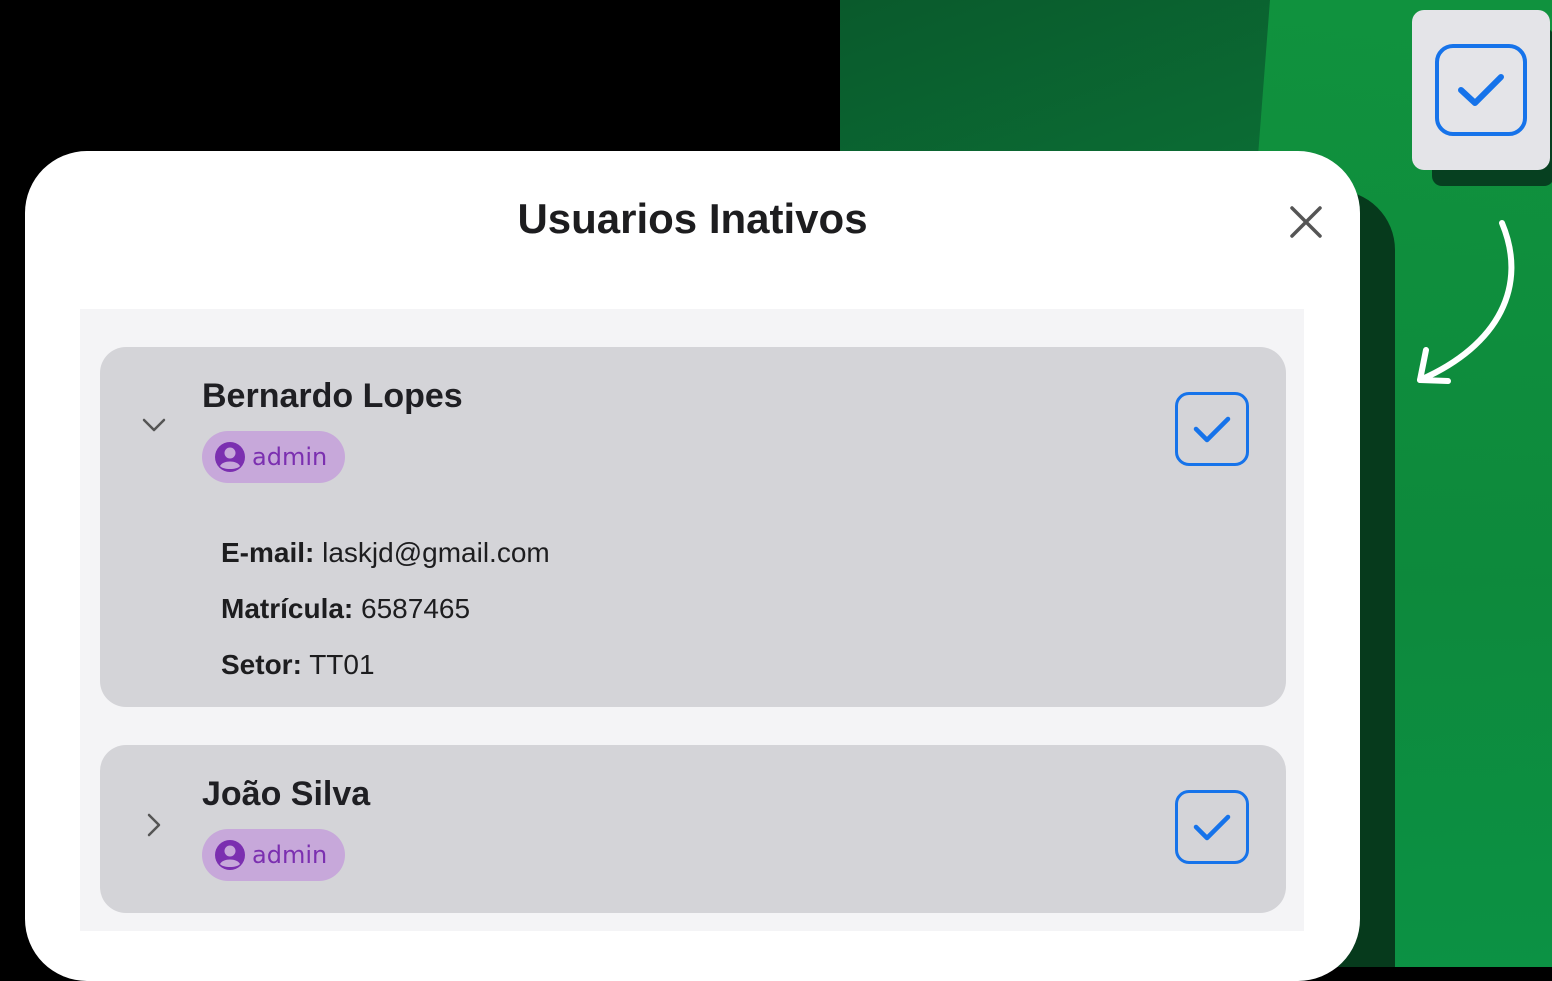 The height and width of the screenshot is (981, 1552). I want to click on matricula-label: Matrícula:, so click(287, 608).